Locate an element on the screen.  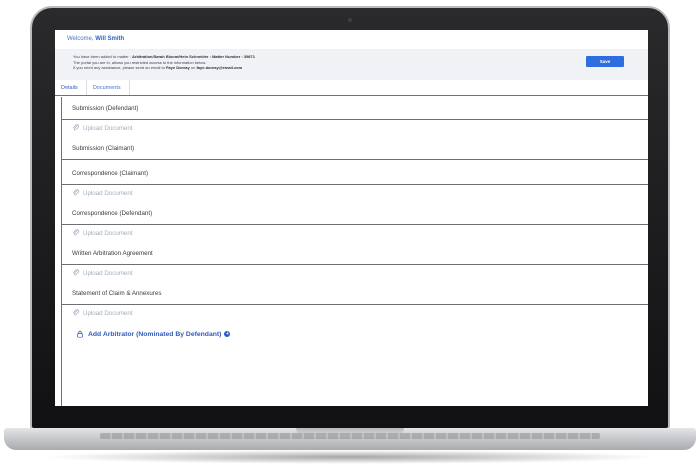
section-title: Statement of Claim & Annexures is located at coordinates (355, 293).